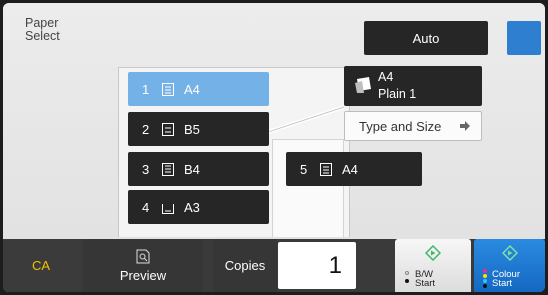  What do you see at coordinates (335, 265) in the screenshot?
I see `copies-value: 1` at bounding box center [335, 265].